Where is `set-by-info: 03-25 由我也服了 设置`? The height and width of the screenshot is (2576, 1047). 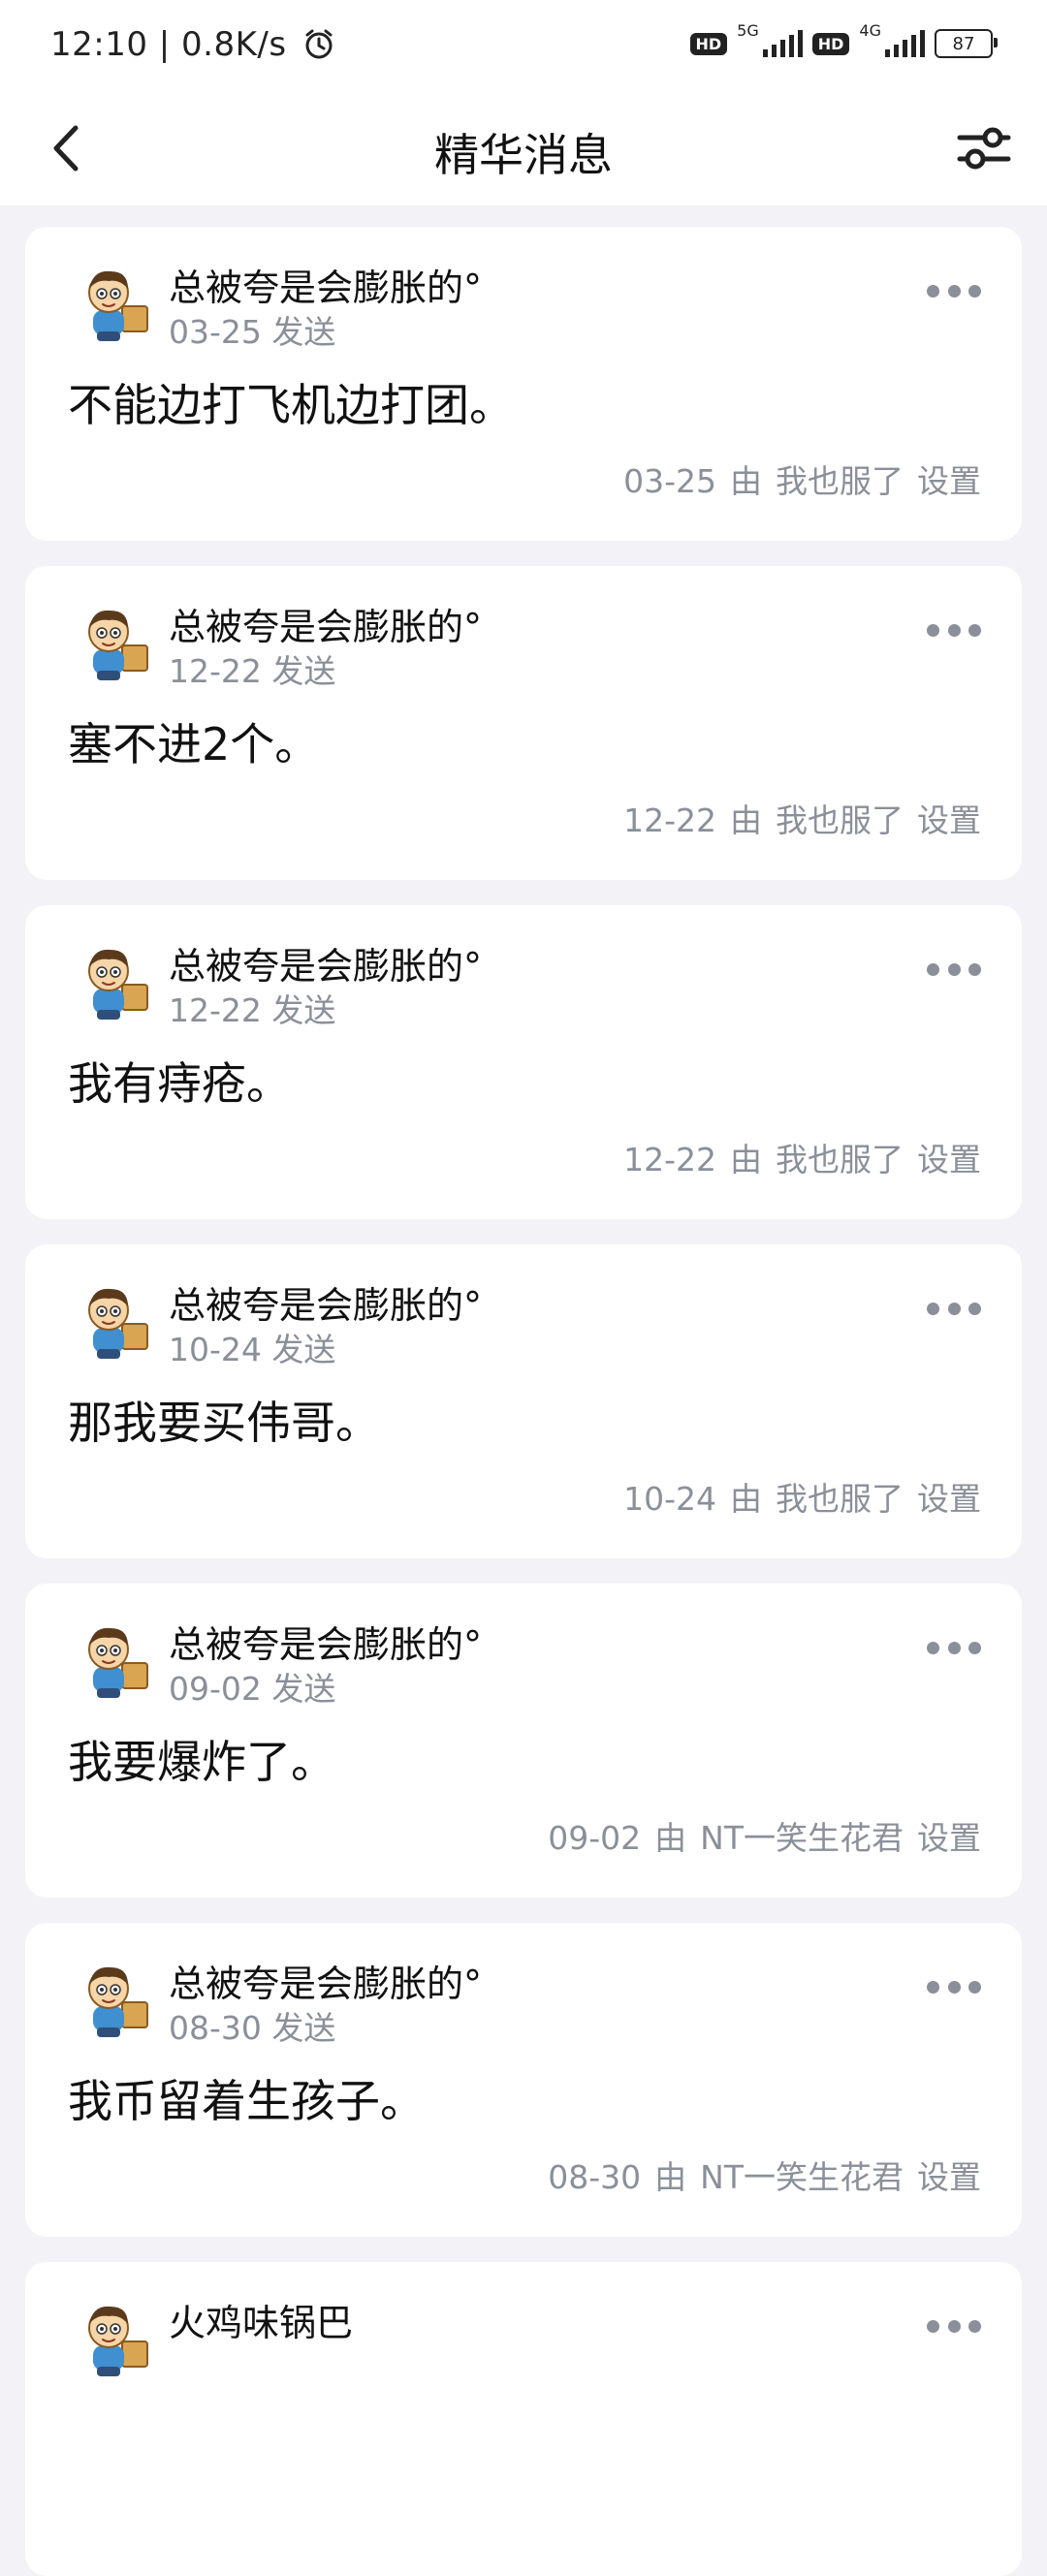 set-by-info: 03-25 由我也服了 设置 is located at coordinates (802, 479).